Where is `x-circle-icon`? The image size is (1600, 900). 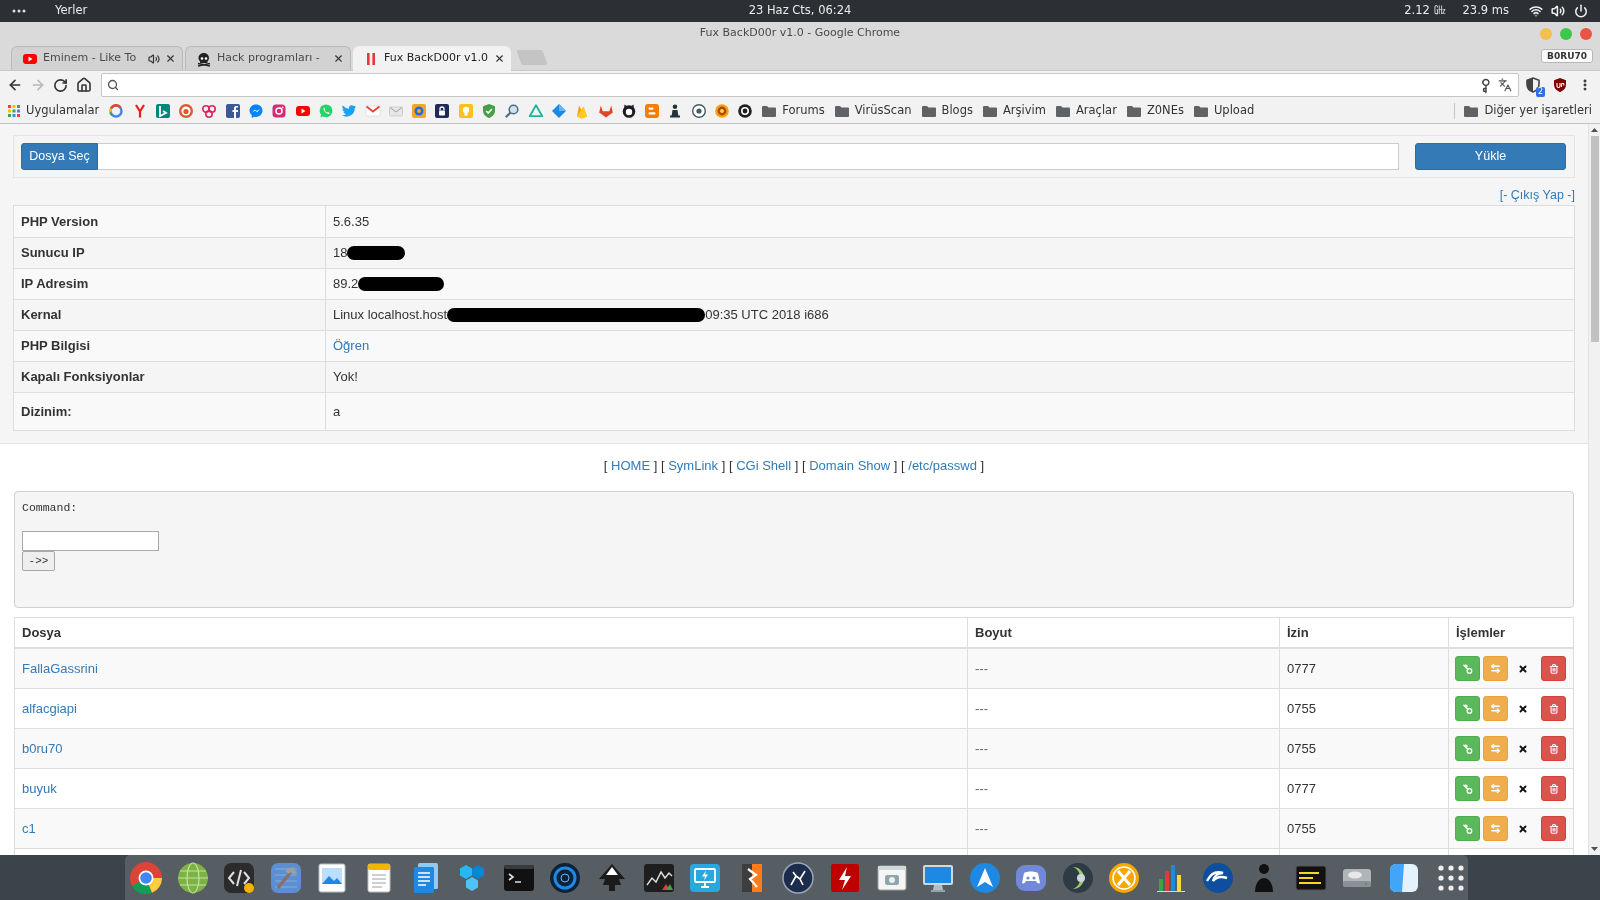
x-circle-icon is located at coordinates (1124, 877).